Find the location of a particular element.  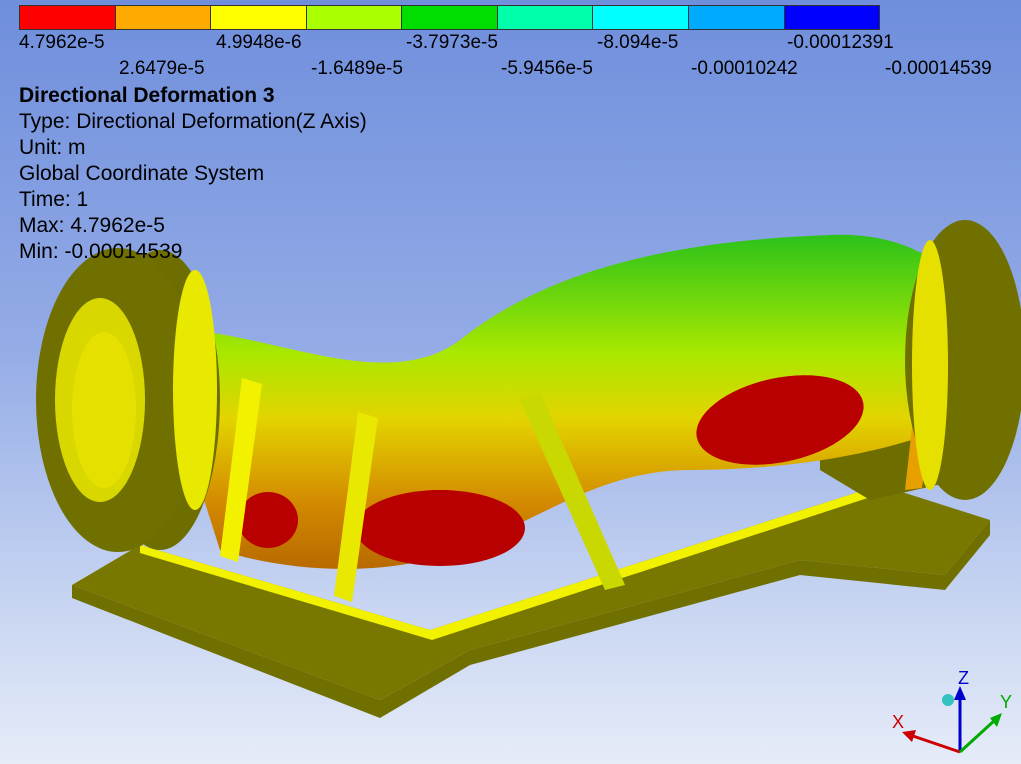

color-legend-bar is located at coordinates (449, 17).